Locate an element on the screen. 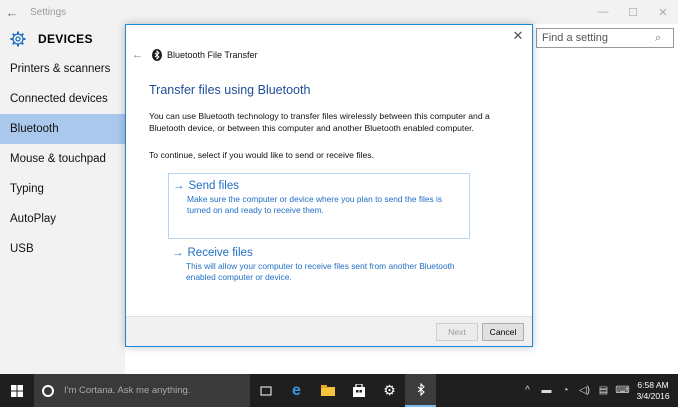 Image resolution: width=678 pixels, height=407 pixels. send-files-label: Send files is located at coordinates (214, 186).